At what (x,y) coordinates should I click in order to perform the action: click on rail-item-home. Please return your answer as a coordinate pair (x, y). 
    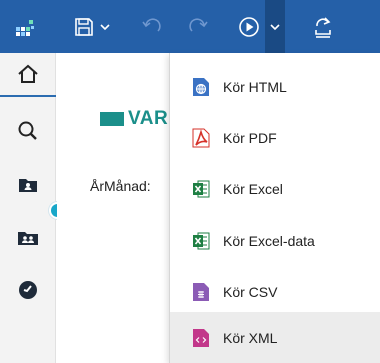
    Looking at the image, I should click on (28, 75).